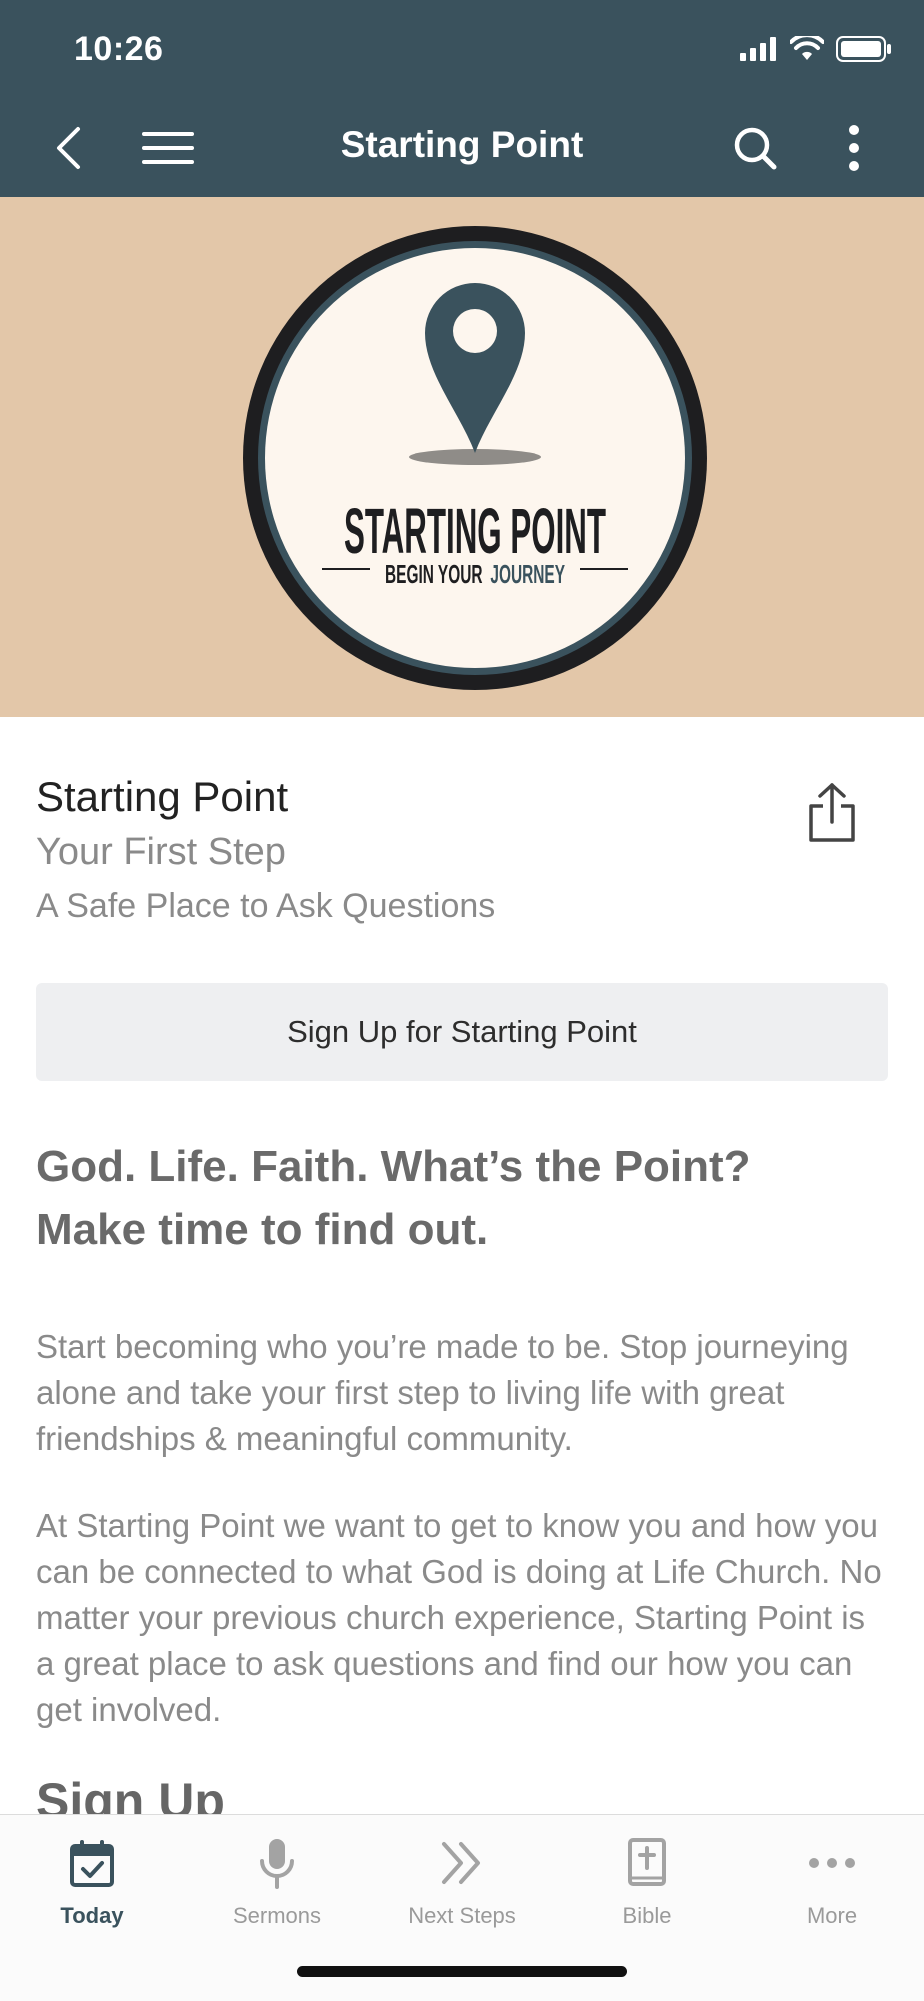  Describe the element at coordinates (462, 144) in the screenshot. I see `page-title: Starting Point` at that location.